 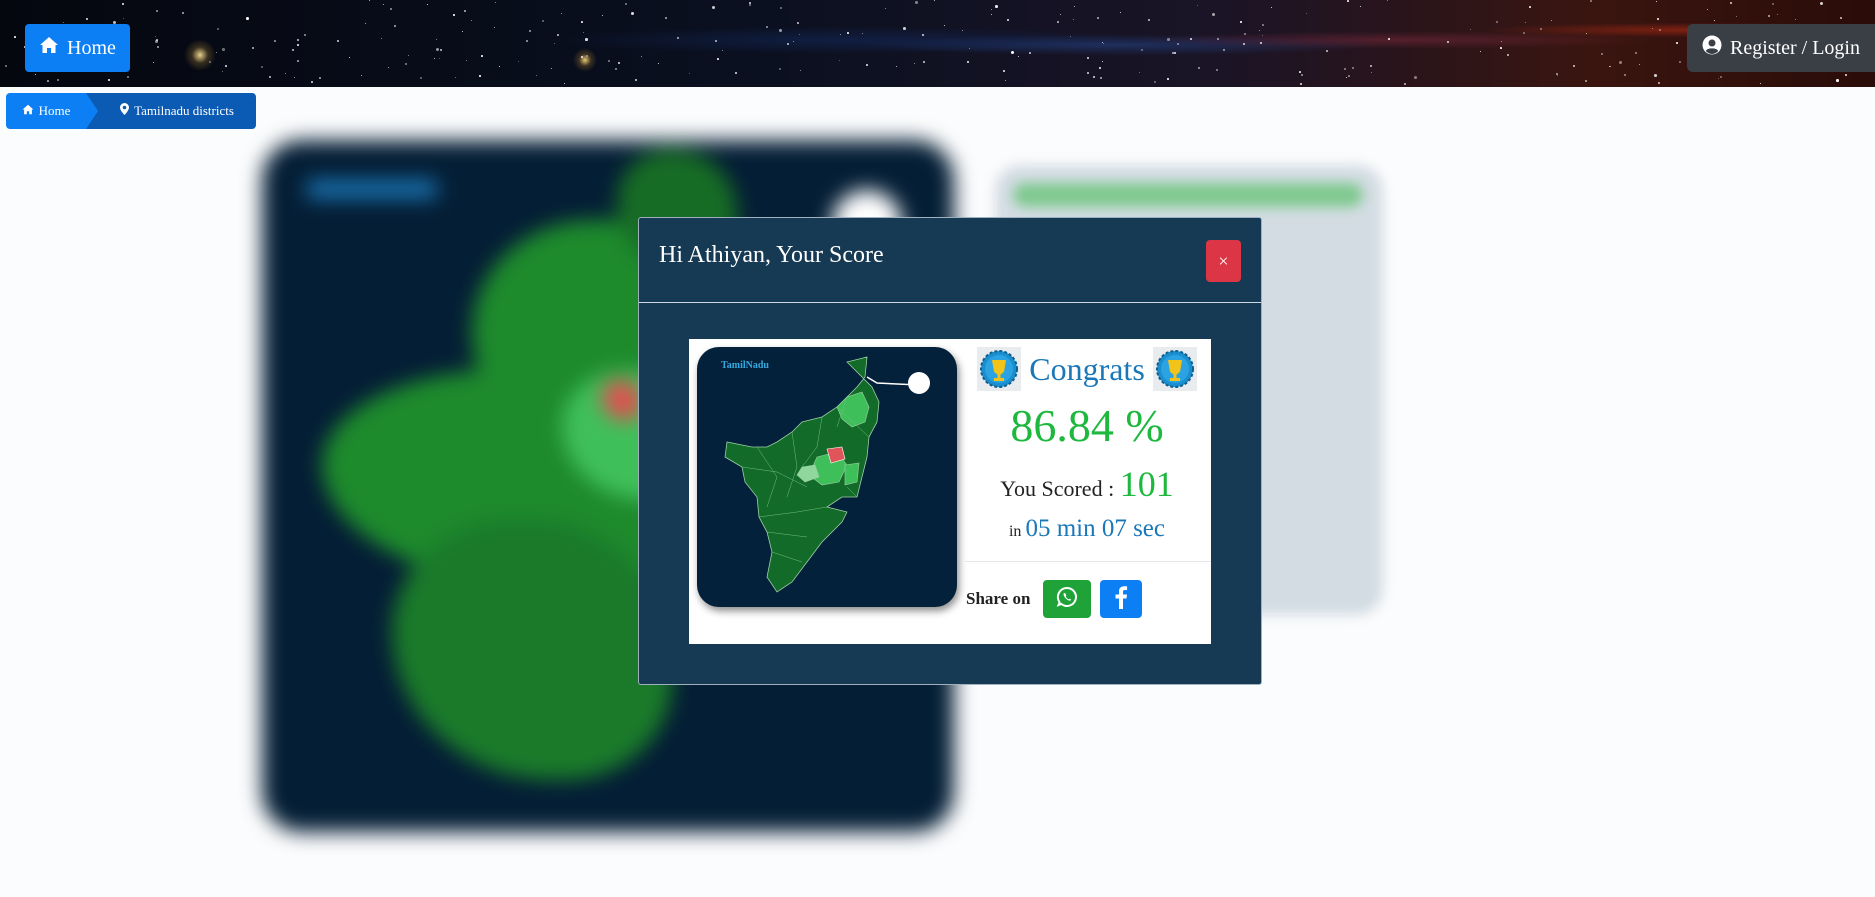 I want to click on whatsapp-share-button, so click(x=1067, y=599).